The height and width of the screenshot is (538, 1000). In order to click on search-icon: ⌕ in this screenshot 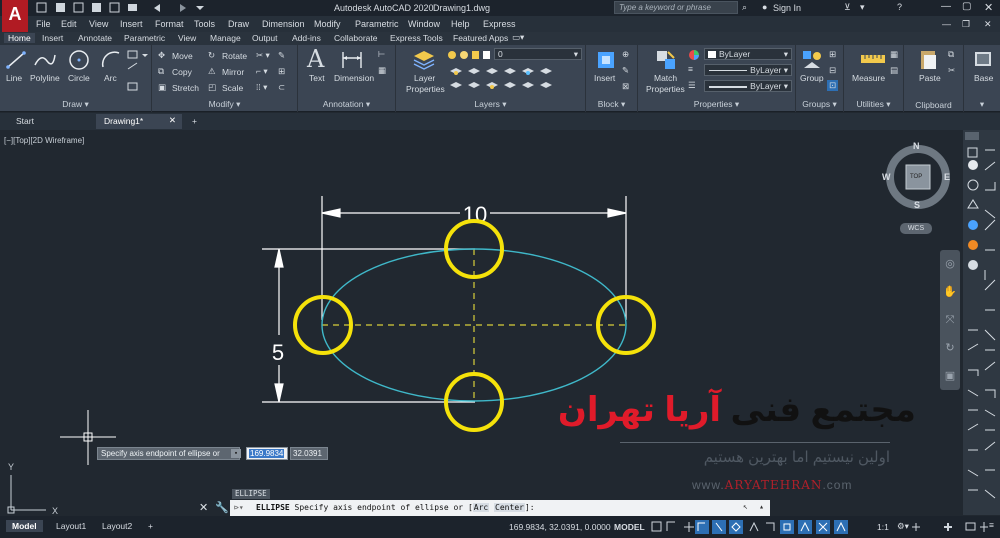, I will do `click(744, 7)`.